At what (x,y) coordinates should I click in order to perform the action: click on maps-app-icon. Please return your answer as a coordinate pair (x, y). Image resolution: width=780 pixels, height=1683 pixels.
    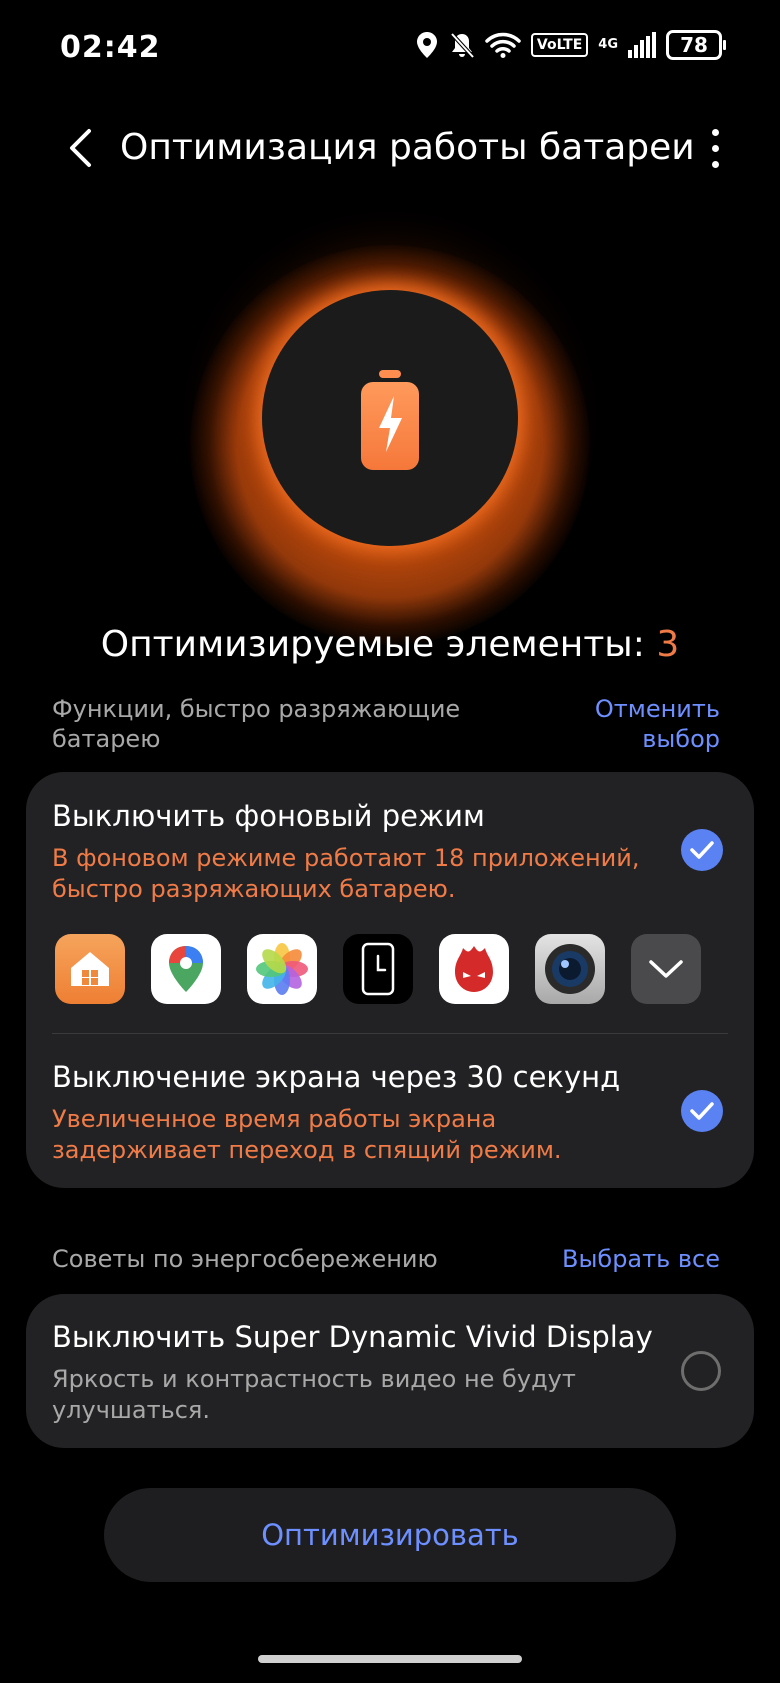
    Looking at the image, I should click on (186, 969).